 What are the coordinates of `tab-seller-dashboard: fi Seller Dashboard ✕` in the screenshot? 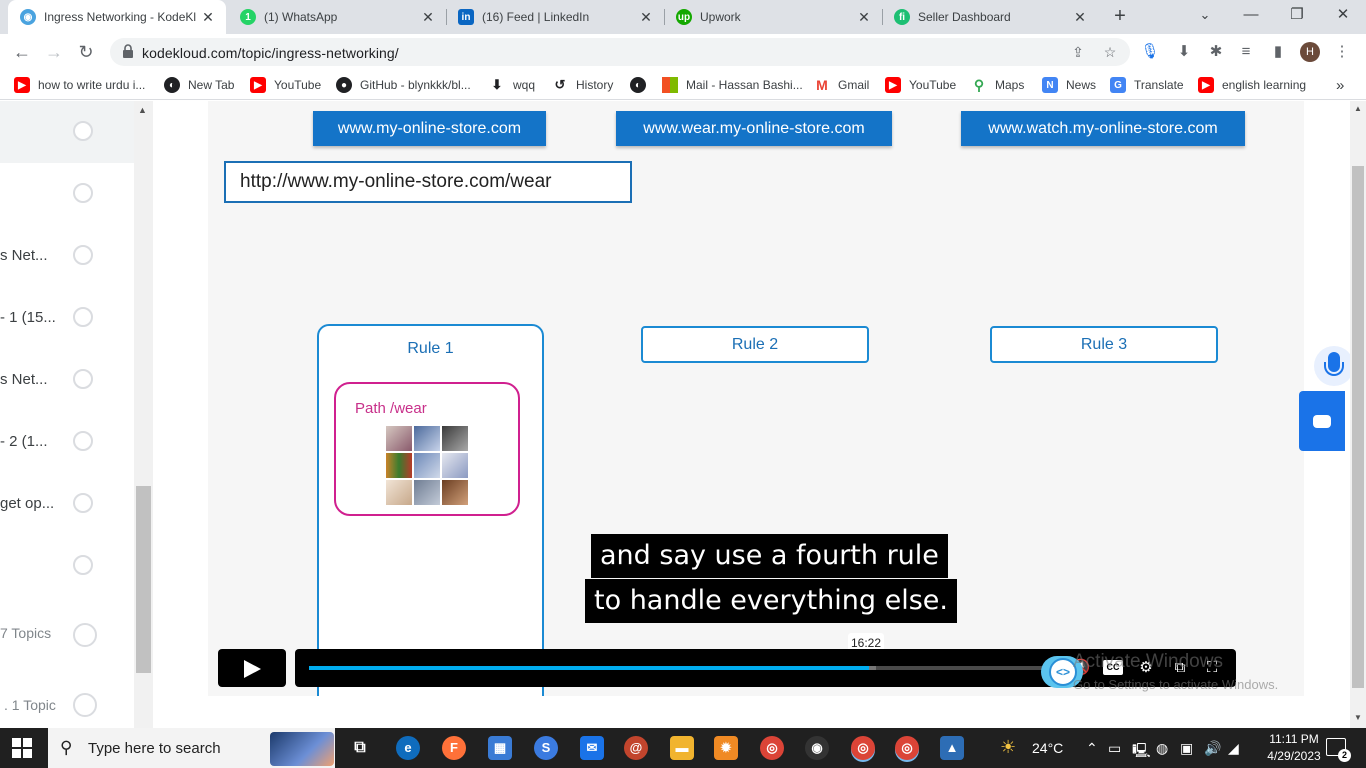 It's located at (990, 17).